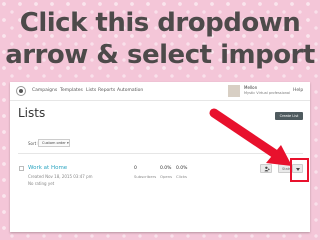 This screenshot has width=320, height=240. I want to click on dropdown-highlight-box, so click(299, 170).